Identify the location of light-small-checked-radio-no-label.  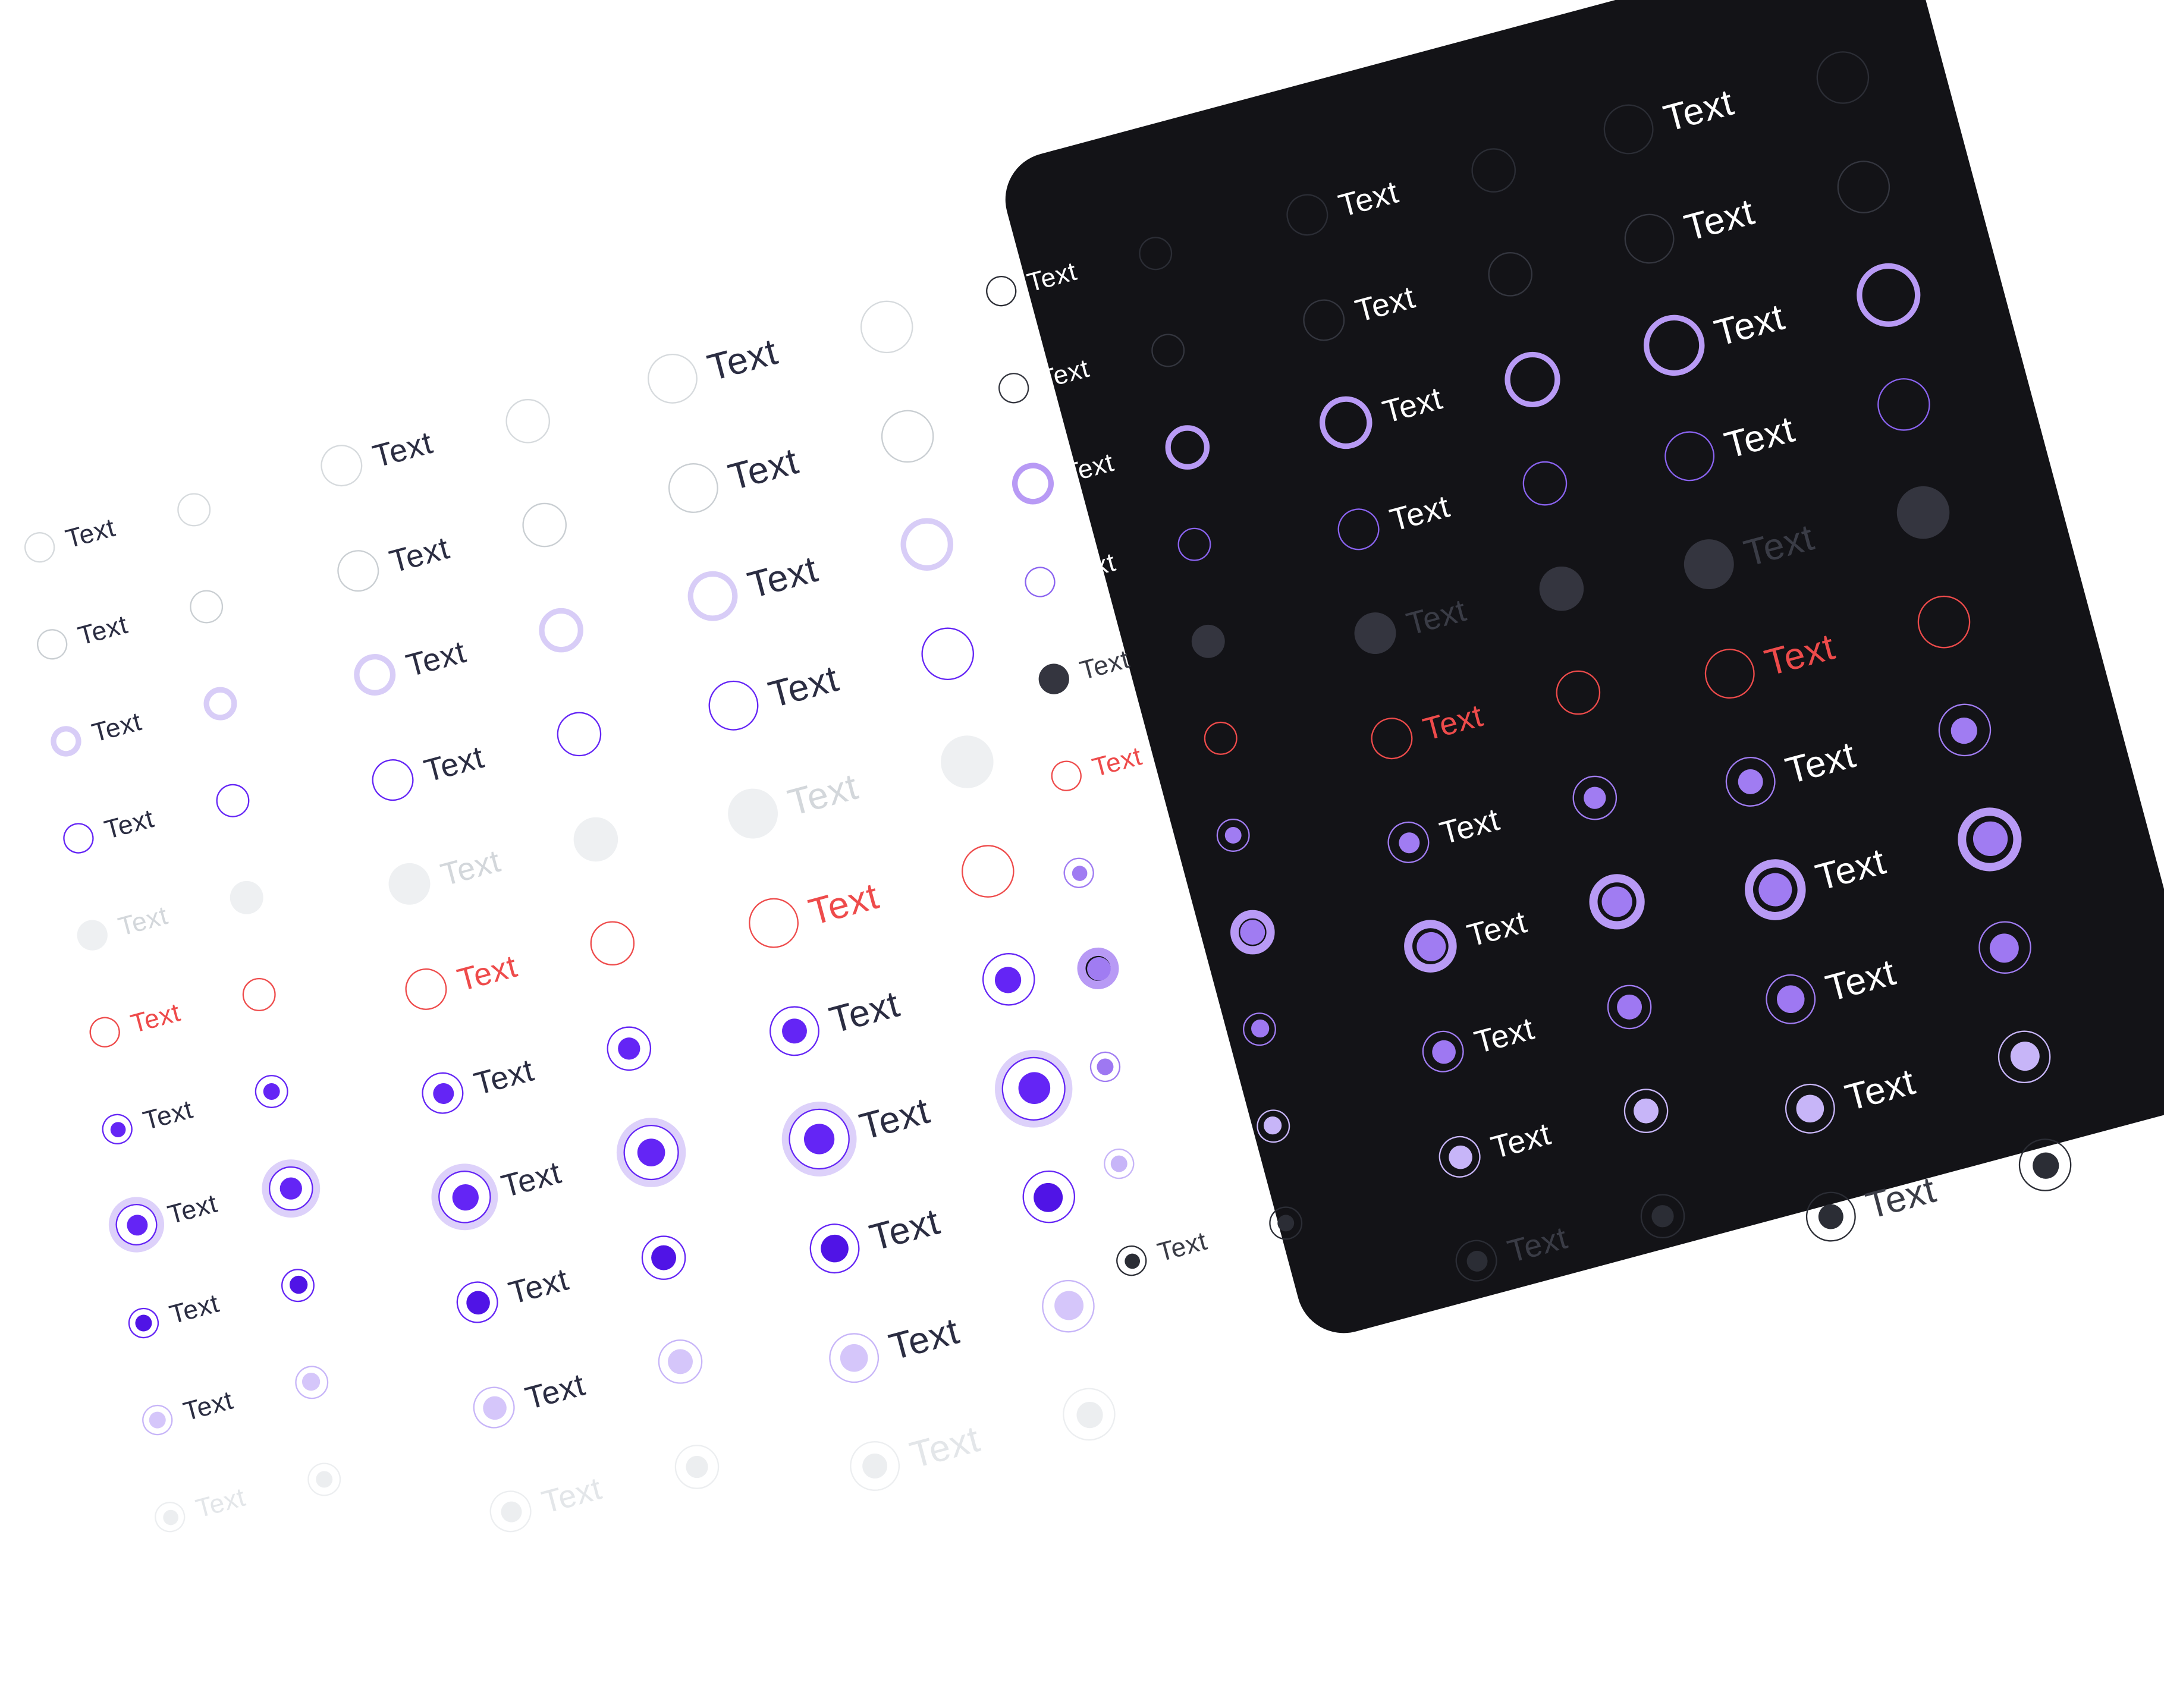
(272, 1091).